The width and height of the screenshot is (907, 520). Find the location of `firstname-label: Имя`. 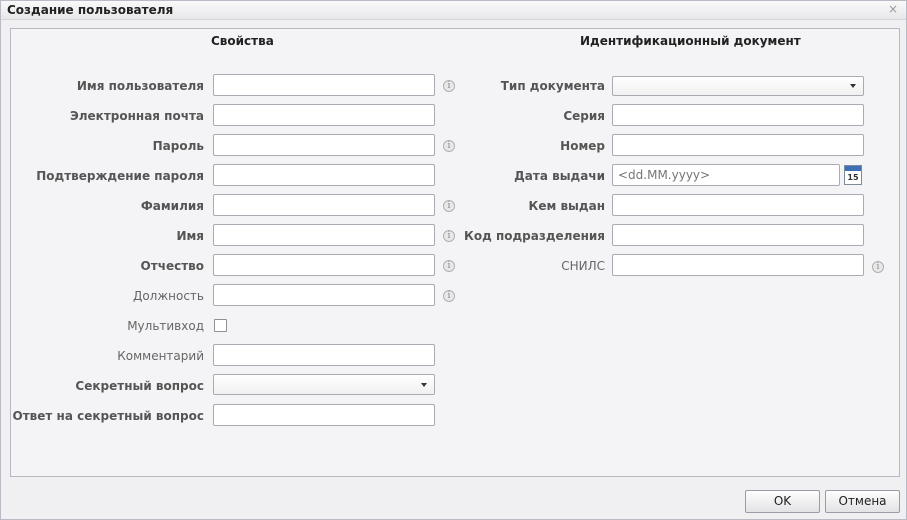

firstname-label: Имя is located at coordinates (190, 236).